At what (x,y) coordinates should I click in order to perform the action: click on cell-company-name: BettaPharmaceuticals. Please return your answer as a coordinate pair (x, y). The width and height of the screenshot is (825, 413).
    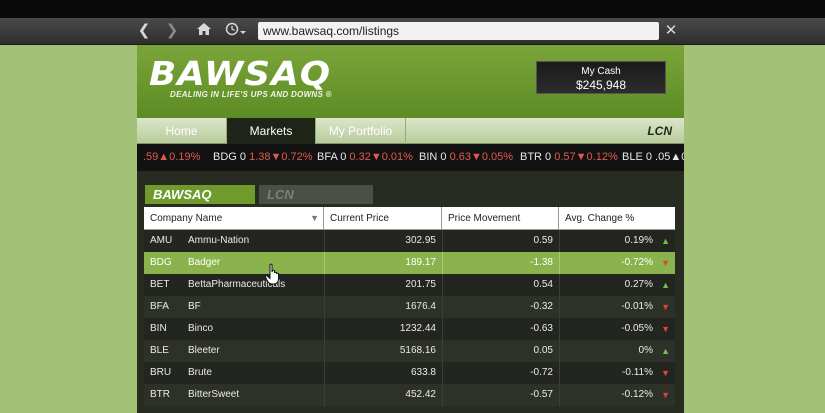
    Looking at the image, I should click on (255, 285).